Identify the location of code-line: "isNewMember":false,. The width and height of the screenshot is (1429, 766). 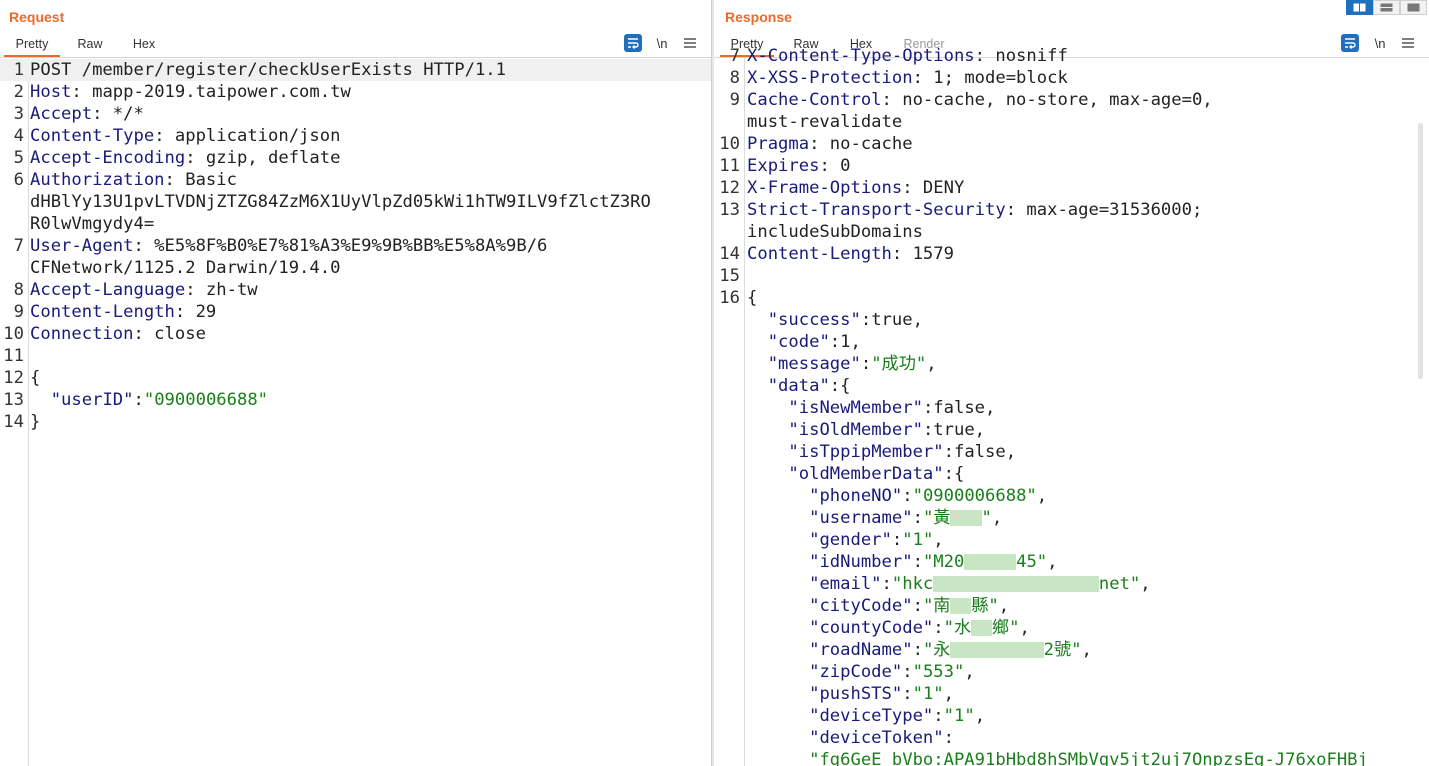
(1071, 408).